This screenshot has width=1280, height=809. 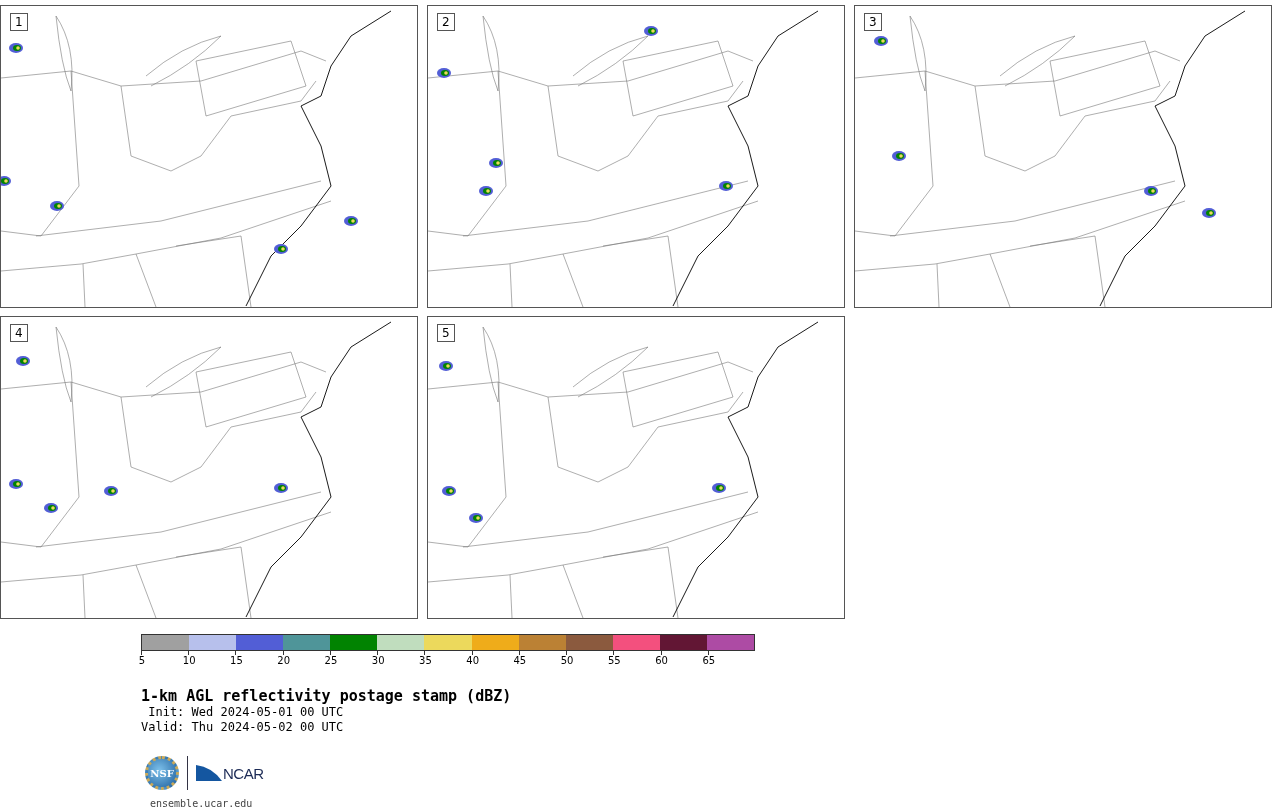 What do you see at coordinates (661, 660) in the screenshot?
I see `tick-label: 60` at bounding box center [661, 660].